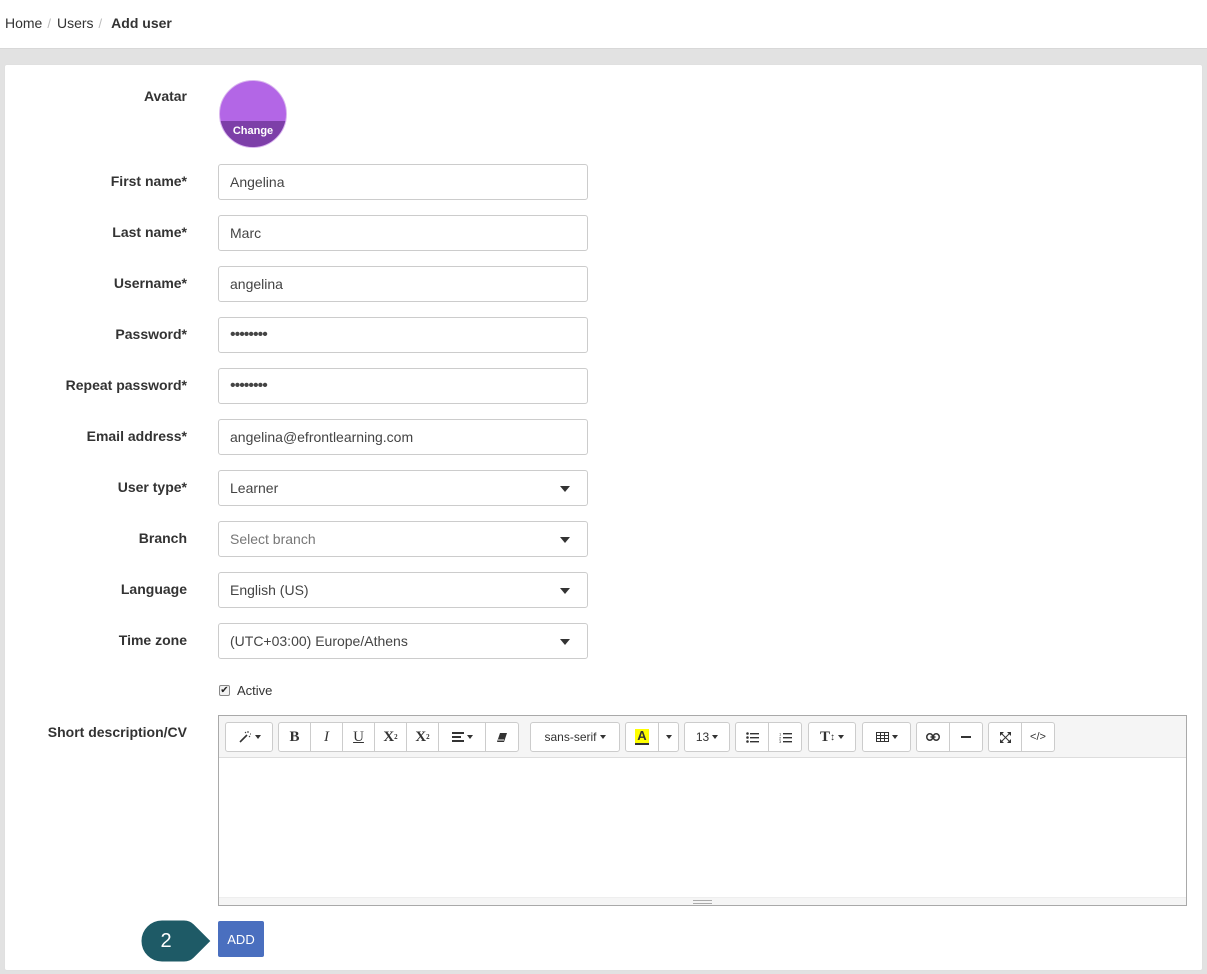 The height and width of the screenshot is (974, 1207). I want to click on avatar: Change, so click(253, 114).